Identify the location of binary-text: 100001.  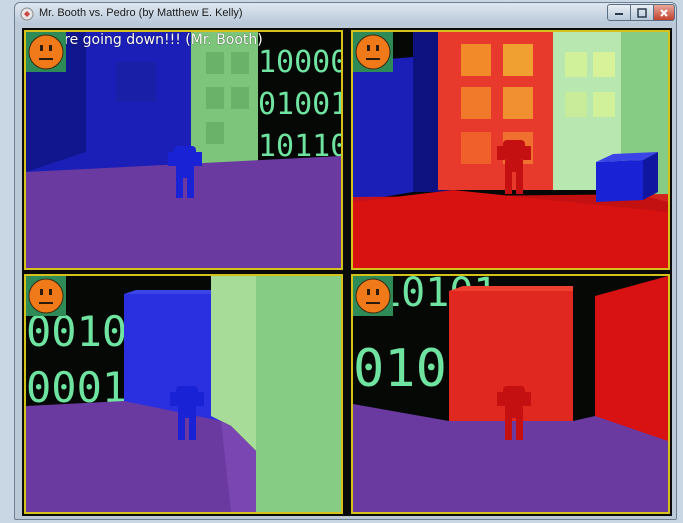
(299, 62).